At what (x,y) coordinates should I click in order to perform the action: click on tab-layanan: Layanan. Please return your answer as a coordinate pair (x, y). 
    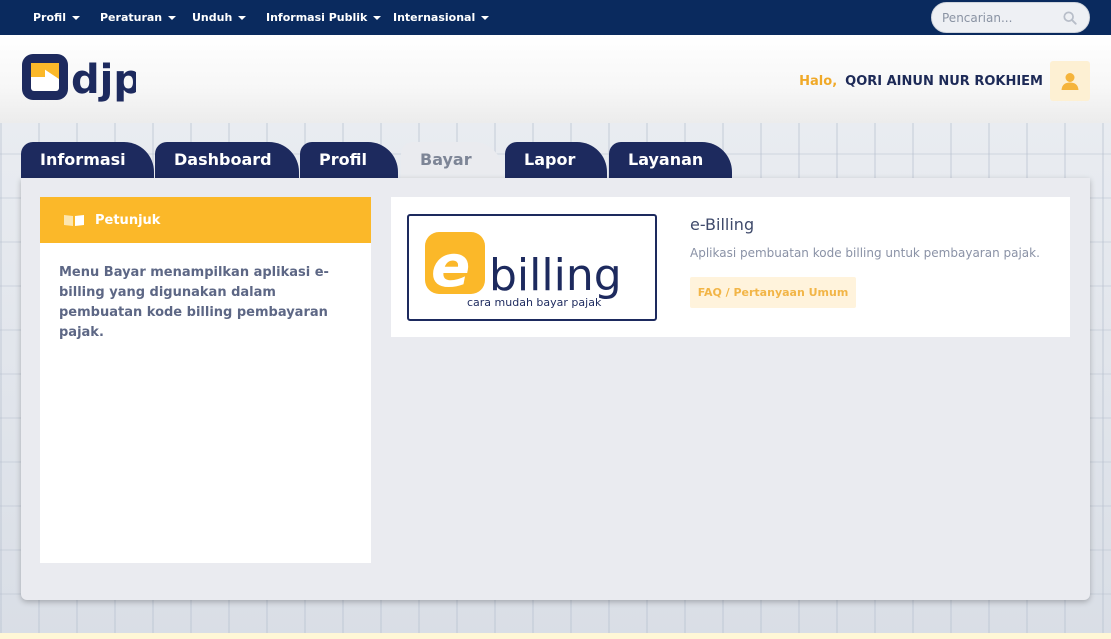
    Looking at the image, I should click on (670, 160).